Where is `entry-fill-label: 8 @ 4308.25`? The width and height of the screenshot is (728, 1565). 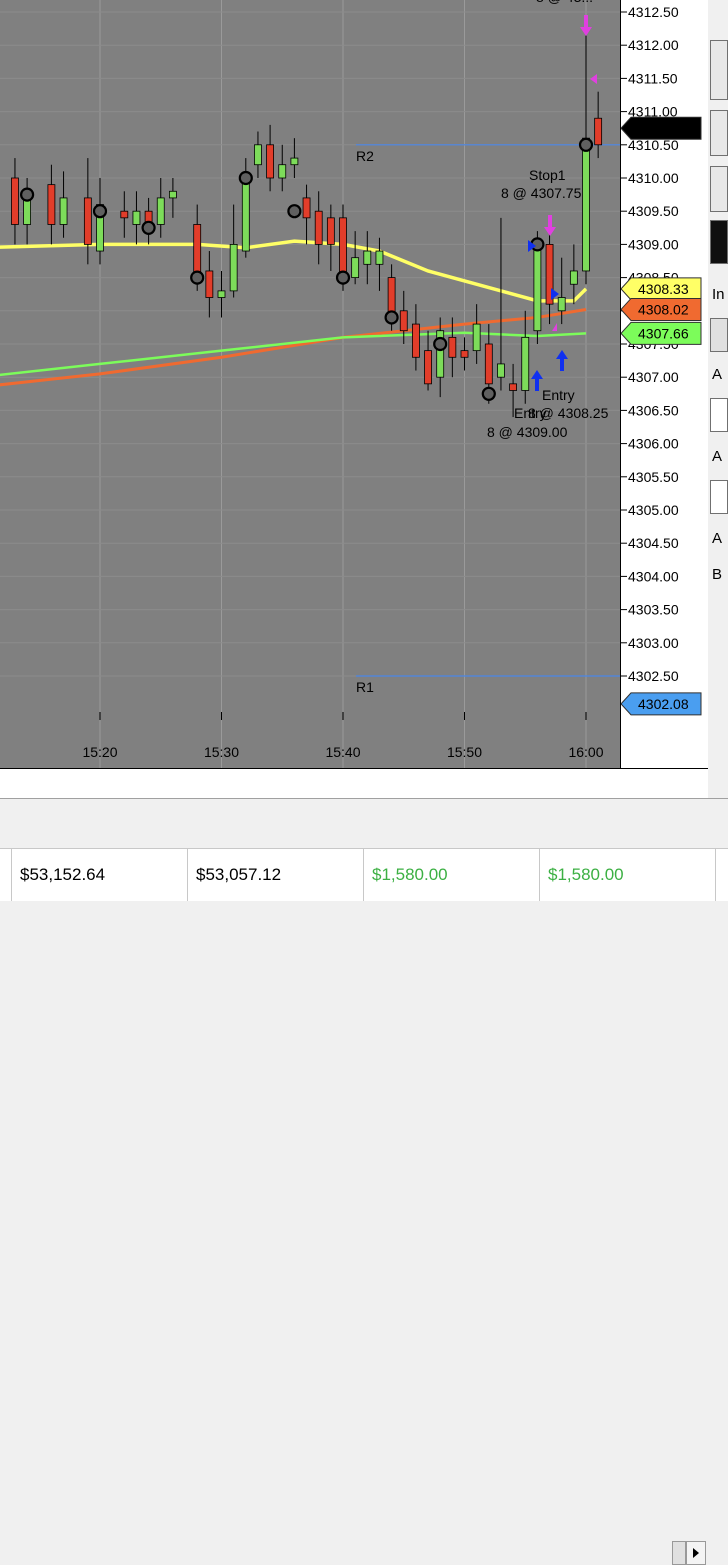
entry-fill-label: 8 @ 4308.25 is located at coordinates (568, 413).